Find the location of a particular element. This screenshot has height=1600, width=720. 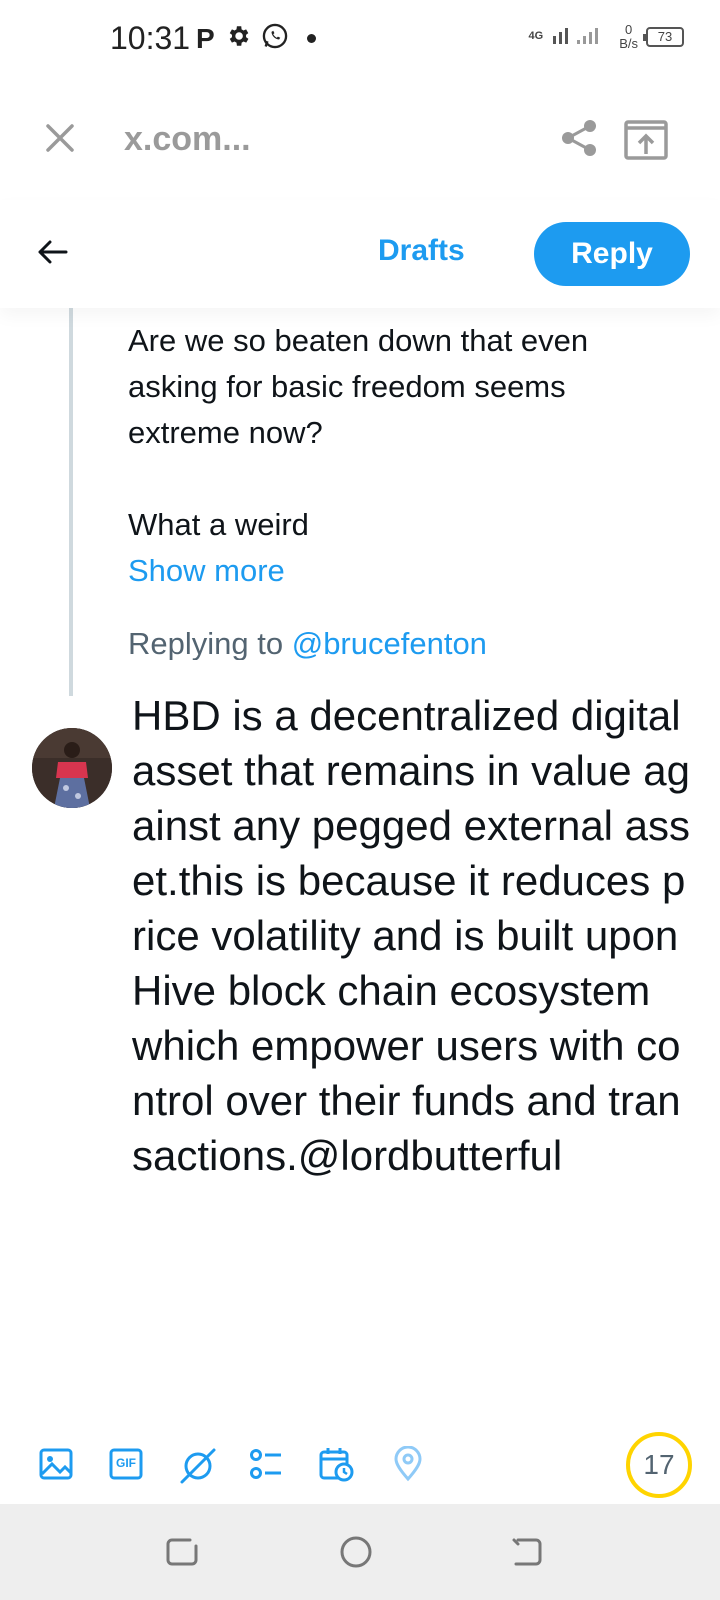

open-in-browser-icon is located at coordinates (646, 141).